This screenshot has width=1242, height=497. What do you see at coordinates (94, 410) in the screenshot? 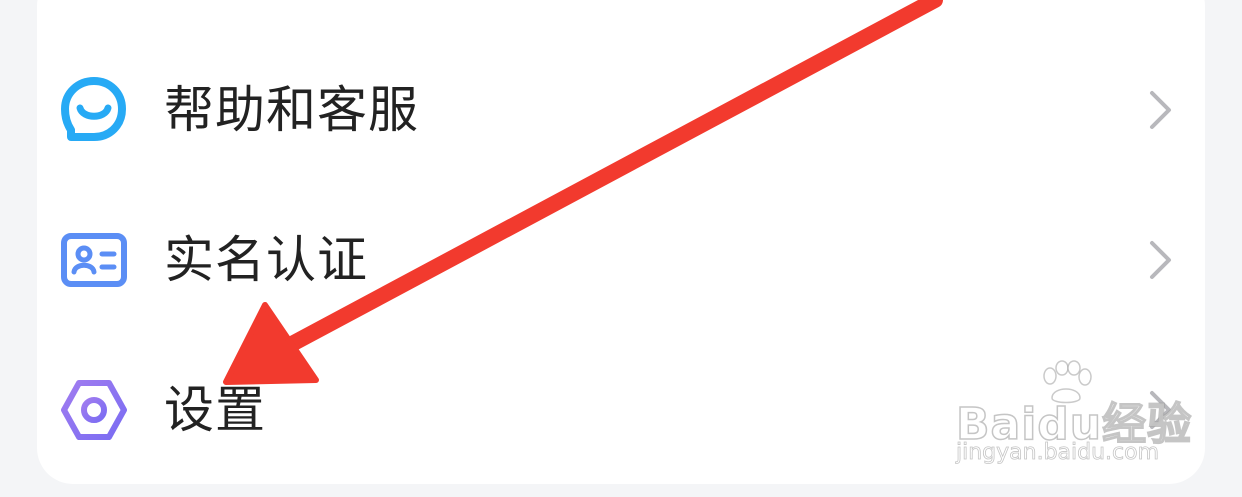
I see `hexagon-gear-icon` at bounding box center [94, 410].